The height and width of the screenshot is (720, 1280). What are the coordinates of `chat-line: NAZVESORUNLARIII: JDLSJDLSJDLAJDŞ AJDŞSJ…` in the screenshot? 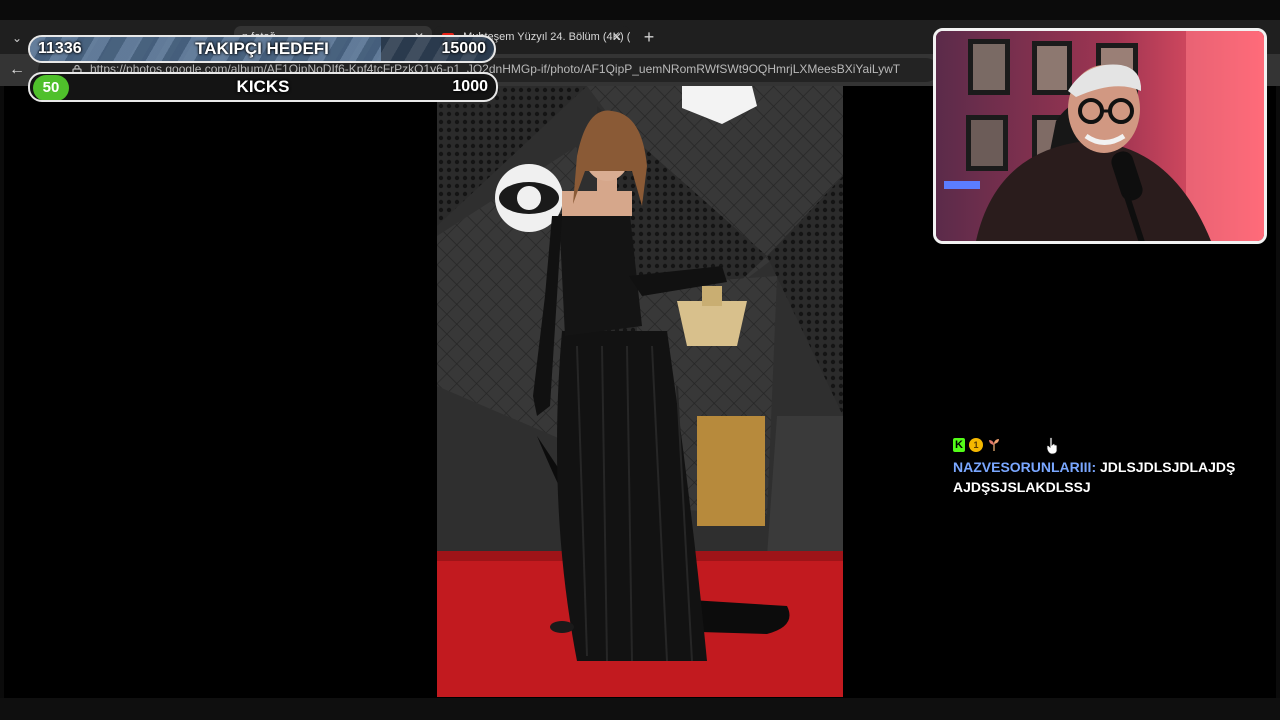 It's located at (1105, 477).